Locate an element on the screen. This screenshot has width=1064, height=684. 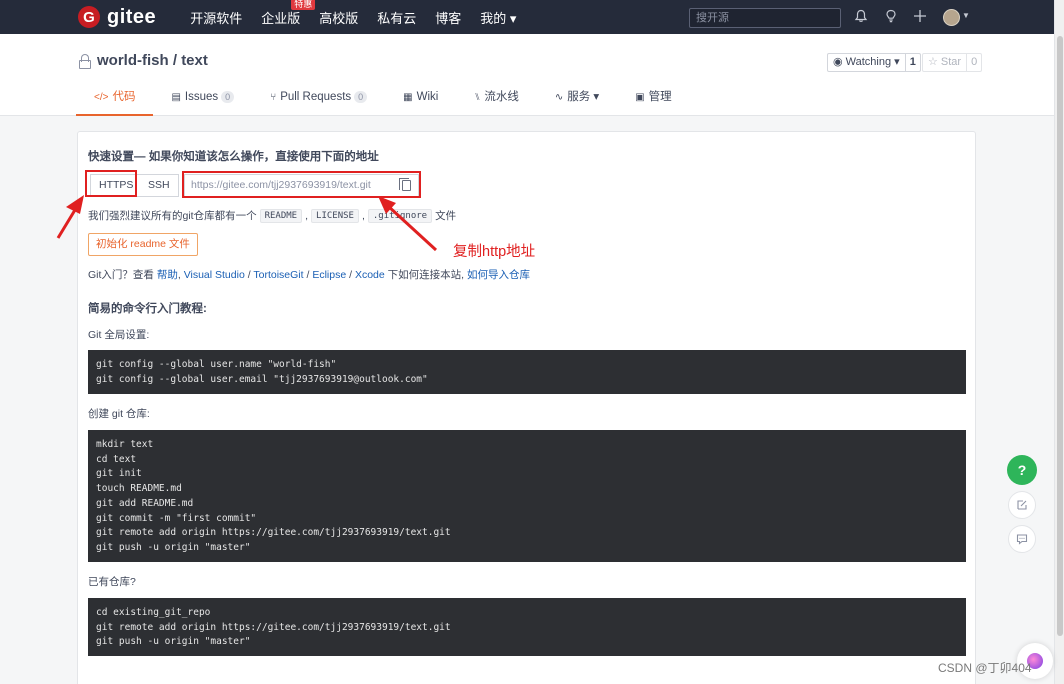
quick-setup-title: 快速设置— 如果你知道该怎么操作，直接使用下面的地址 is located at coordinates (233, 157).